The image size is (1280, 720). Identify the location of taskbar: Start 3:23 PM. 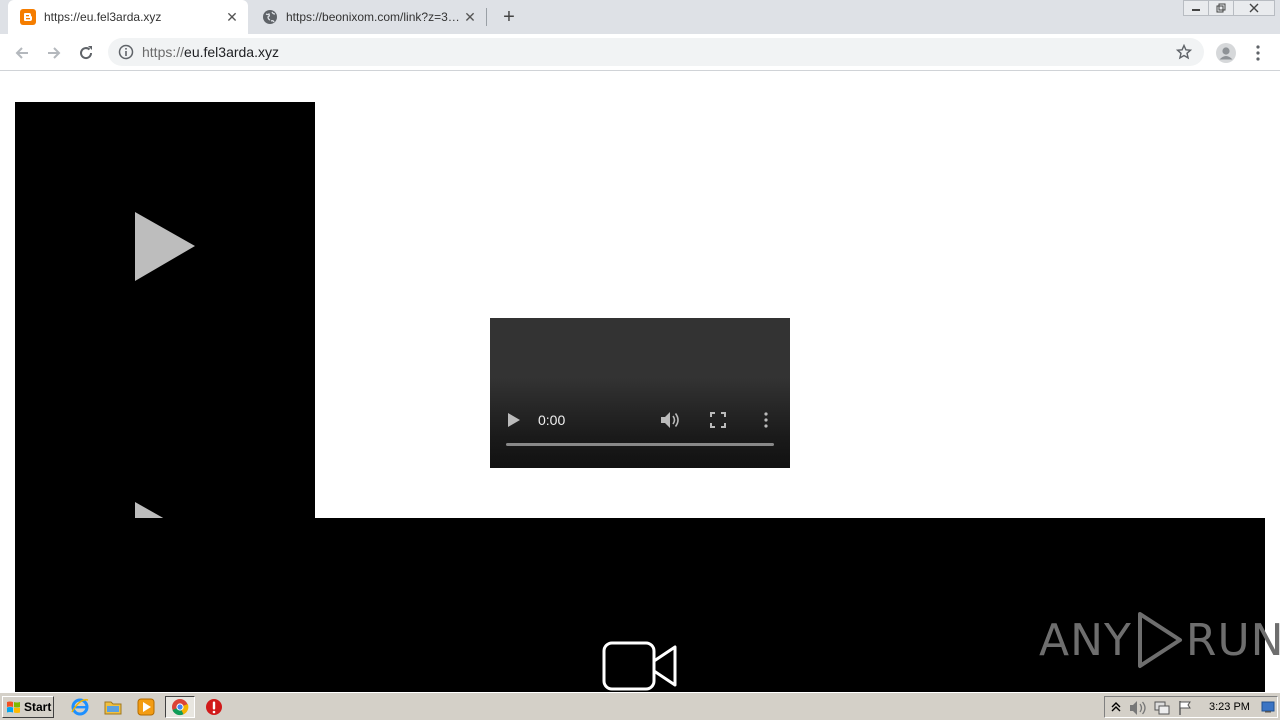
(640, 706).